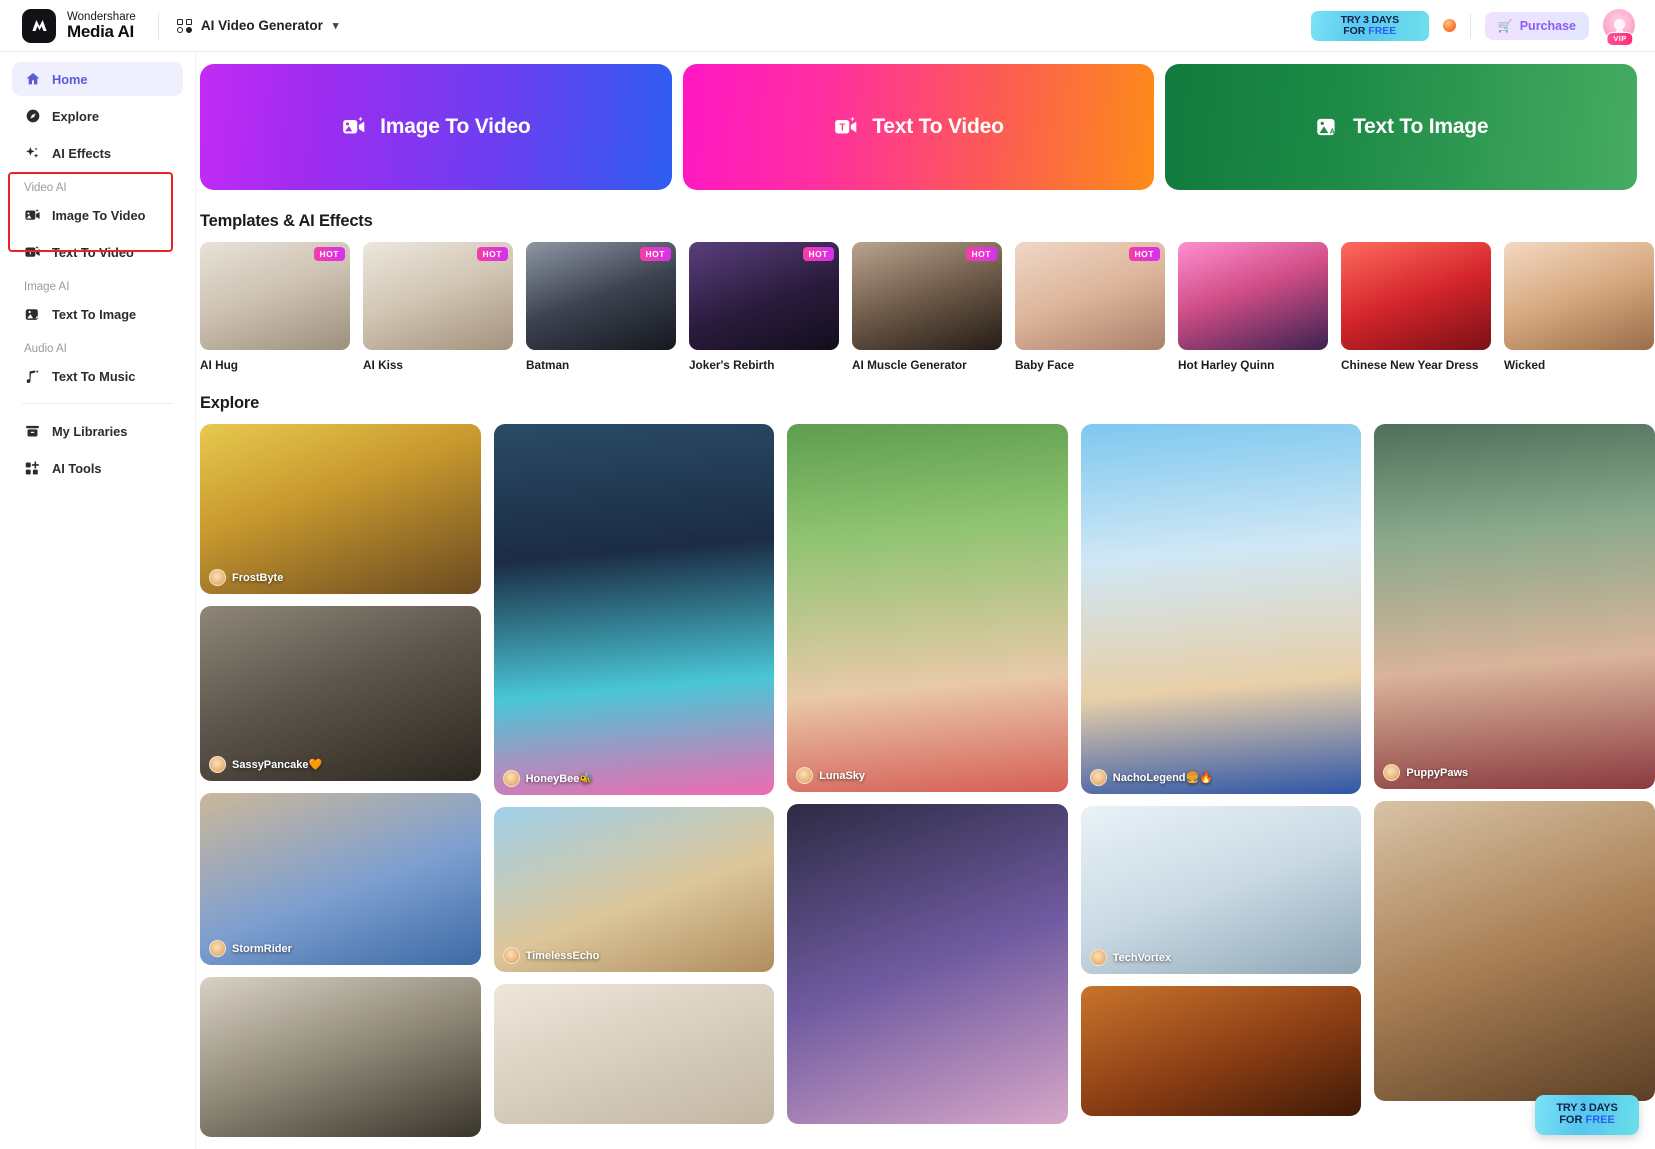  What do you see at coordinates (1045, 365) in the screenshot?
I see `template-name: Baby Face` at bounding box center [1045, 365].